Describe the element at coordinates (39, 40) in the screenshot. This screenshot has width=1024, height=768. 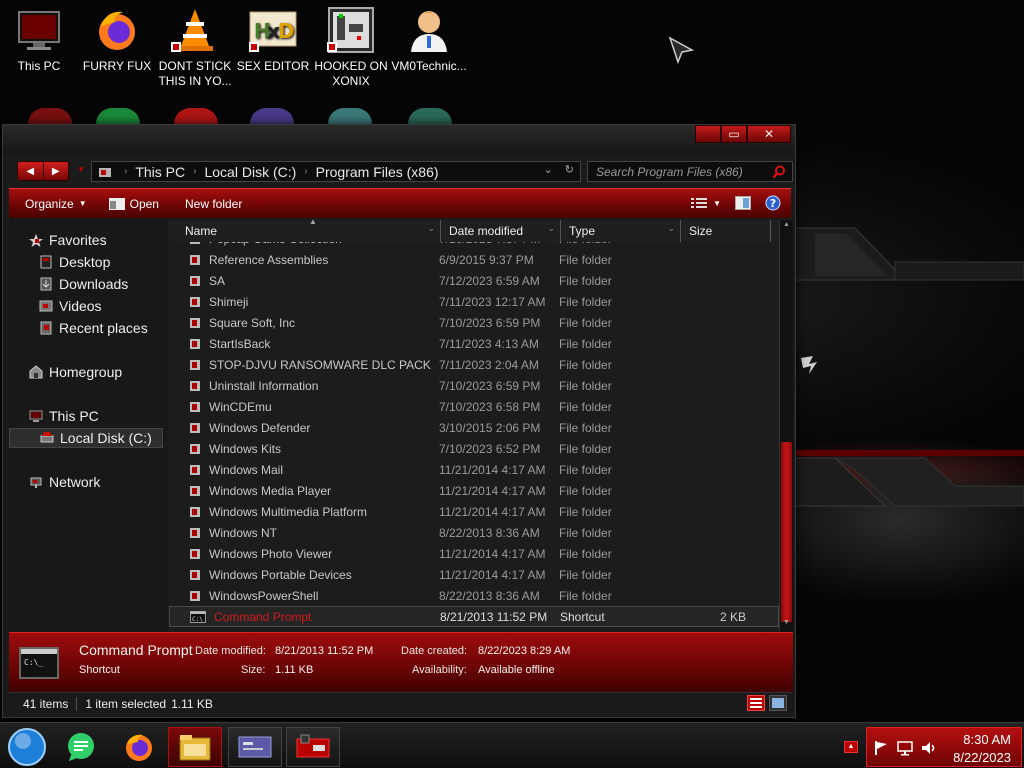
I see `desktop-icon-this-pc: This PC` at that location.